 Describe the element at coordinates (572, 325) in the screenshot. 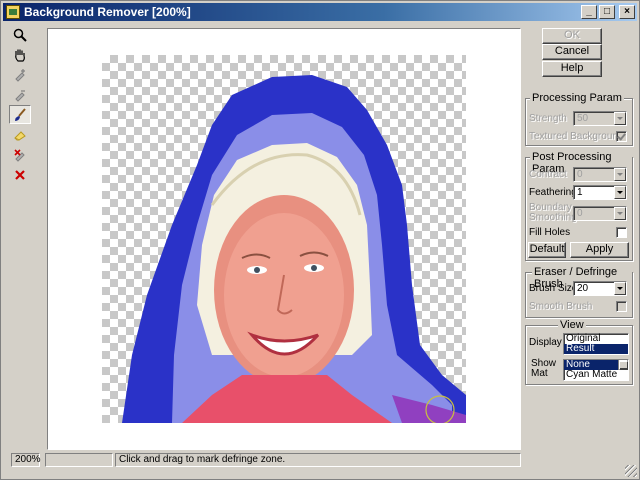

I see `view-title: View` at that location.